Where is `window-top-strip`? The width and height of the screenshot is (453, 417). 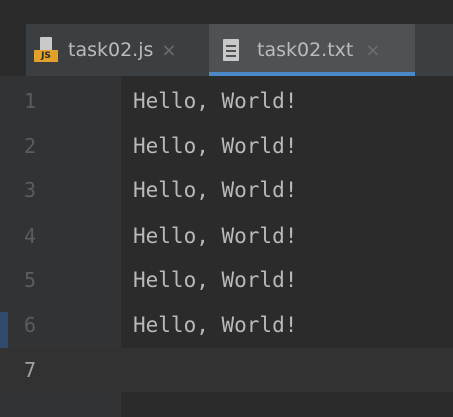
window-top-strip is located at coordinates (226, 12).